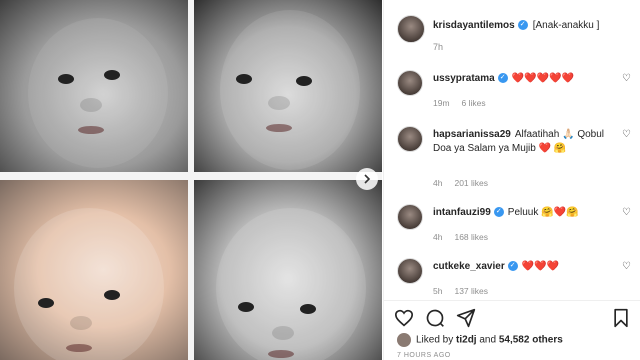  I want to click on chevron-right-icon, so click(367, 179).